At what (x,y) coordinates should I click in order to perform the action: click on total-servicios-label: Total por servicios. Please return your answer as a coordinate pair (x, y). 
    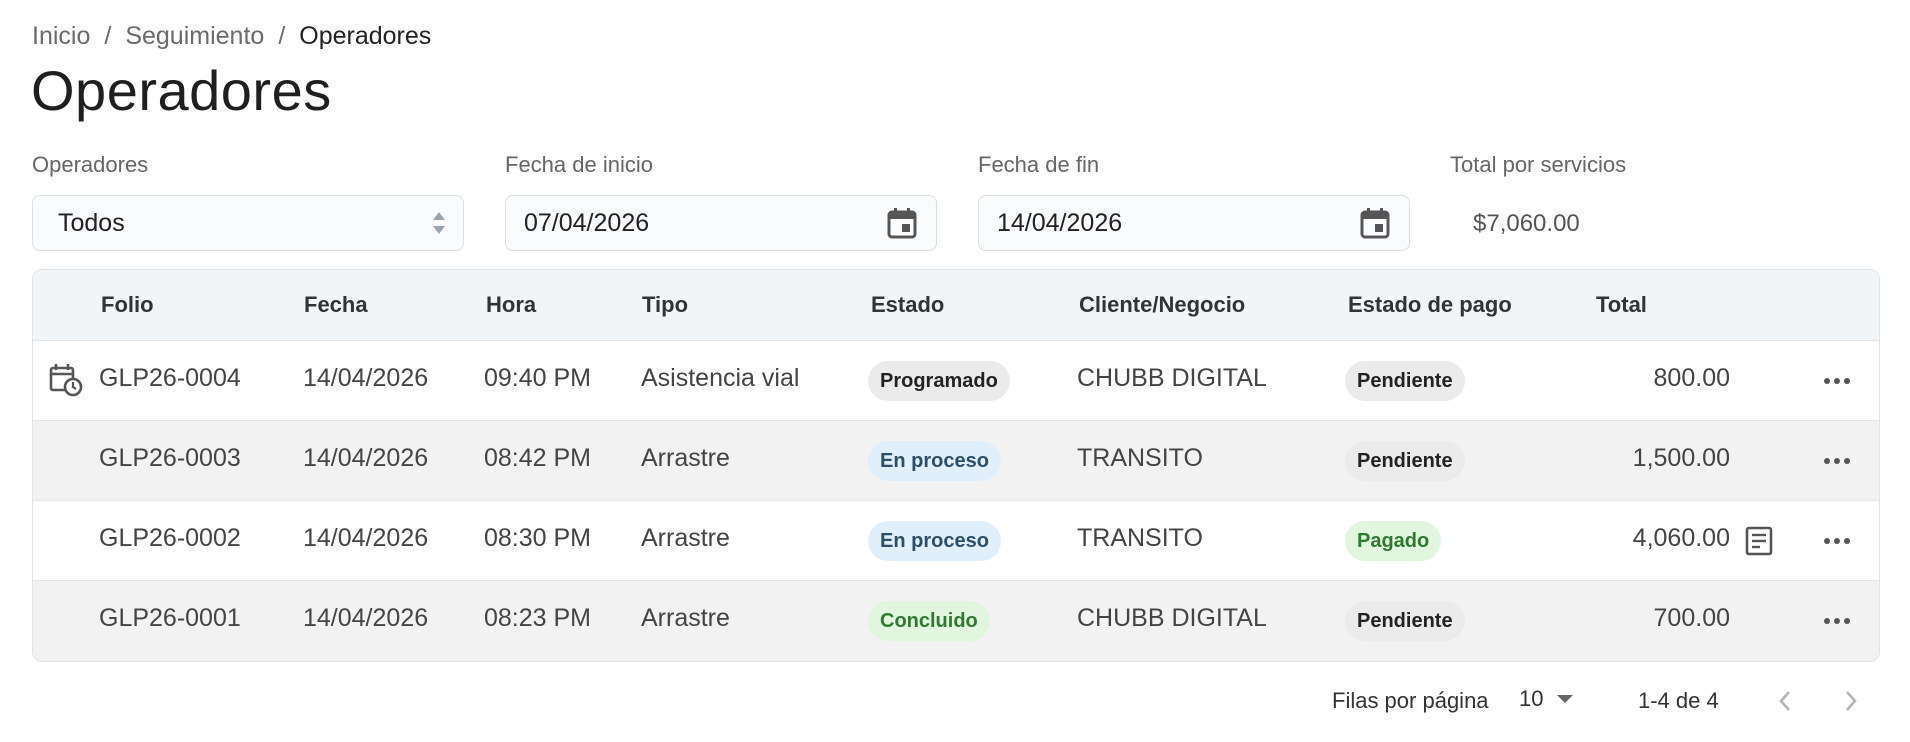
    Looking at the image, I should click on (1538, 164).